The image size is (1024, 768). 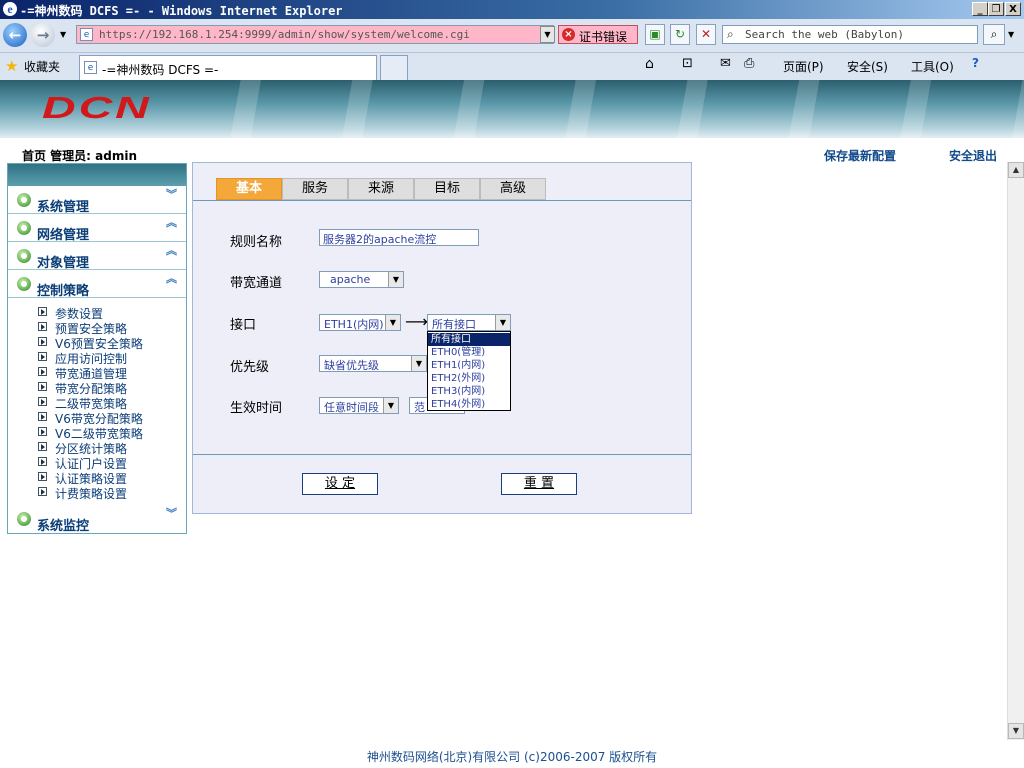 I want to click on compat-page-icon: ▣, so click(x=655, y=34).